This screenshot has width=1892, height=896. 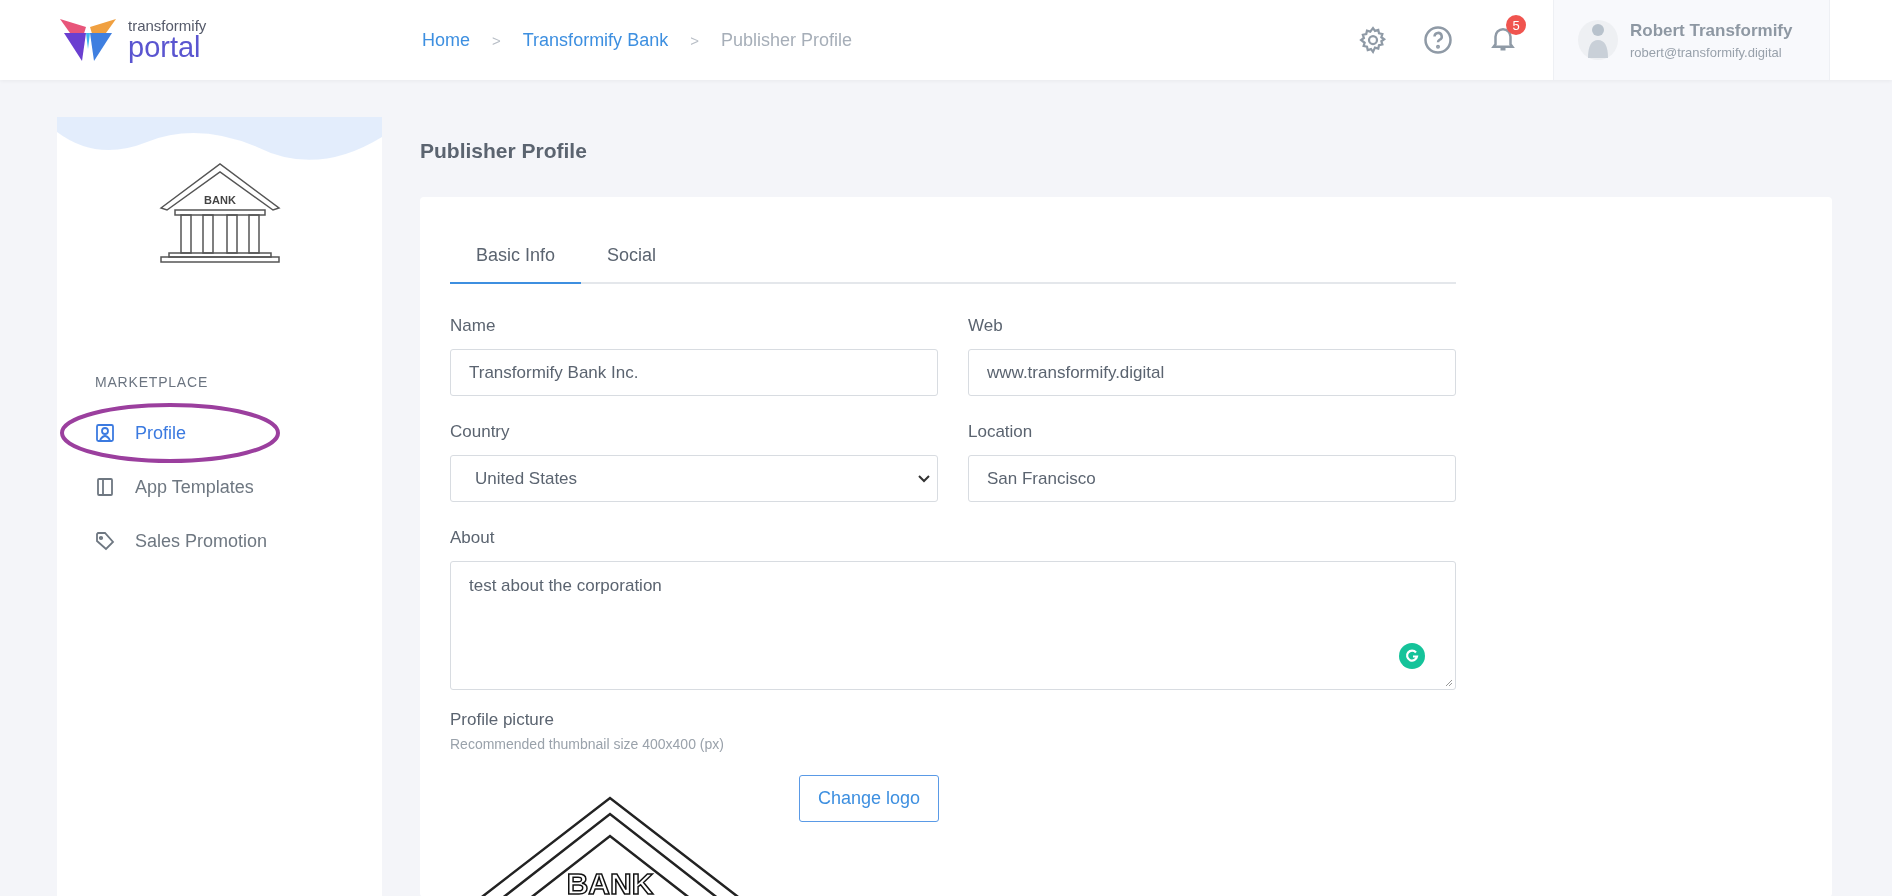 What do you see at coordinates (1212, 478) in the screenshot?
I see `input-field: San Francisco` at bounding box center [1212, 478].